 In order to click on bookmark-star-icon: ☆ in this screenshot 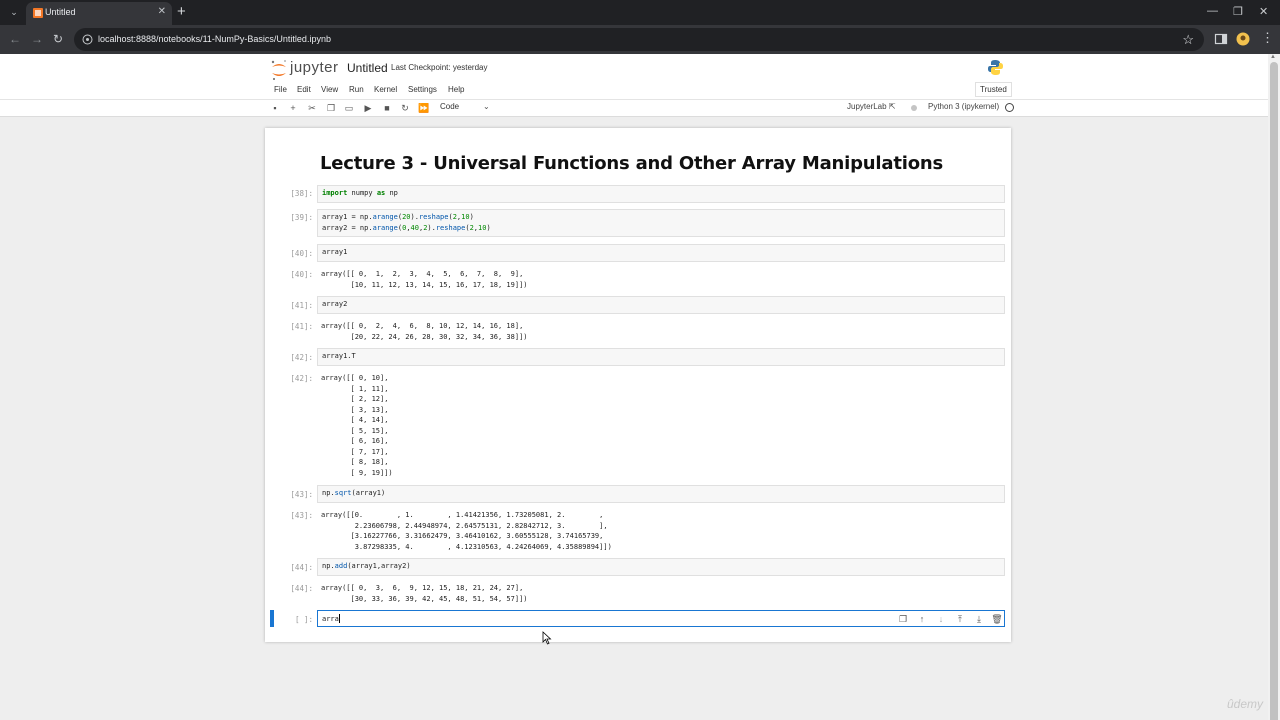, I will do `click(1188, 40)`.